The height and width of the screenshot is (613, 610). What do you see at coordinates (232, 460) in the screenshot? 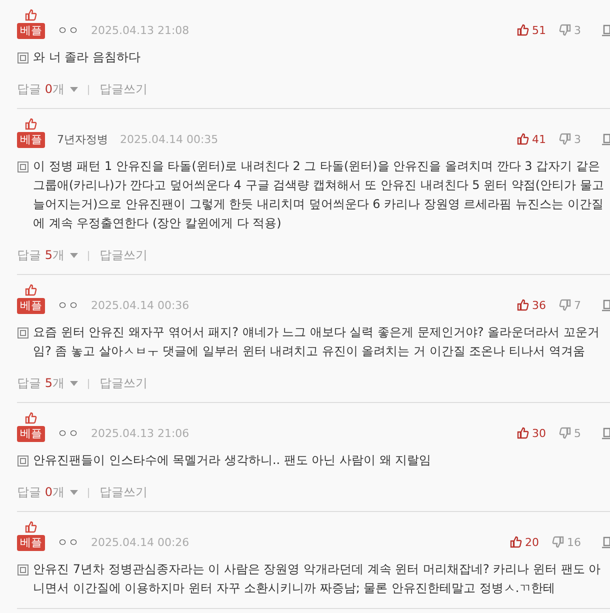
I see `comment-text: 안유진팬들이 인스타수에 목멜거라 생각하니.. 팬도 아닌 사람이 왜 지랄임` at bounding box center [232, 460].